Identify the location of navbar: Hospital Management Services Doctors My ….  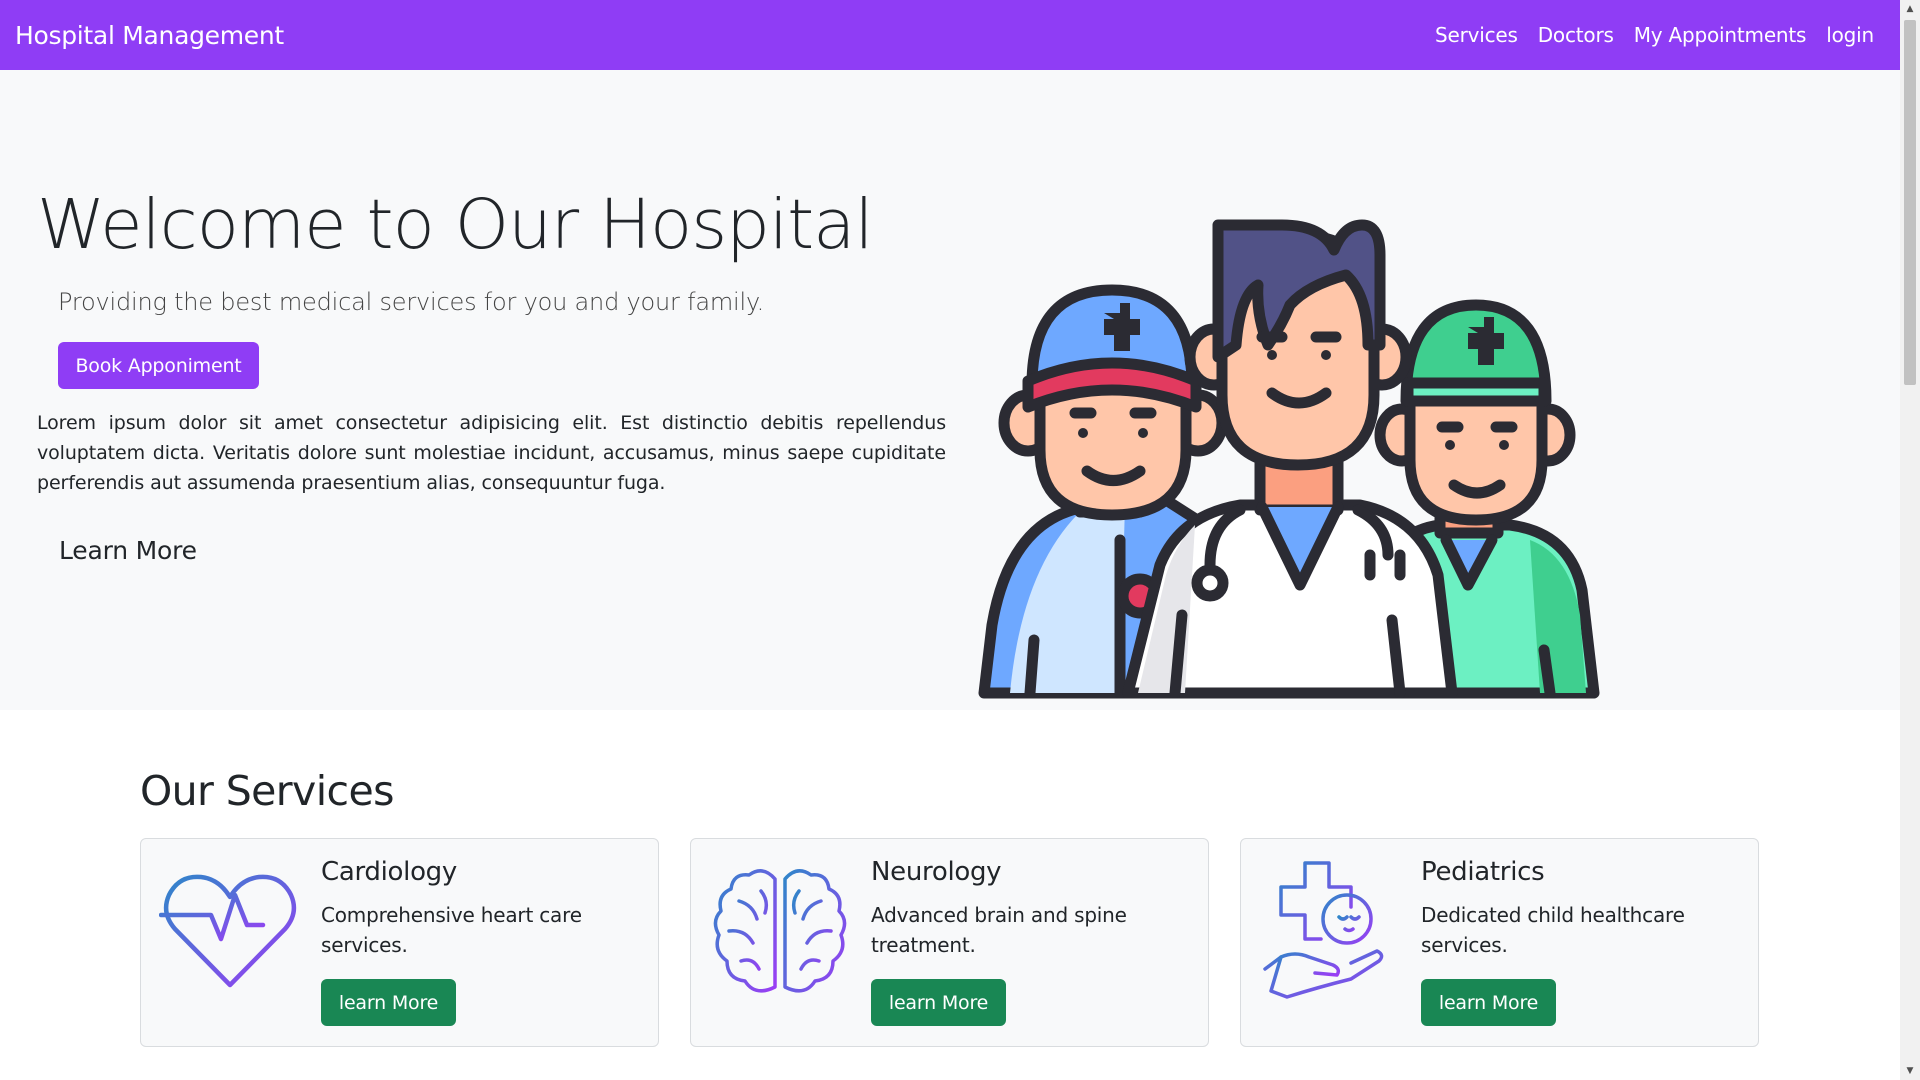
(950, 35).